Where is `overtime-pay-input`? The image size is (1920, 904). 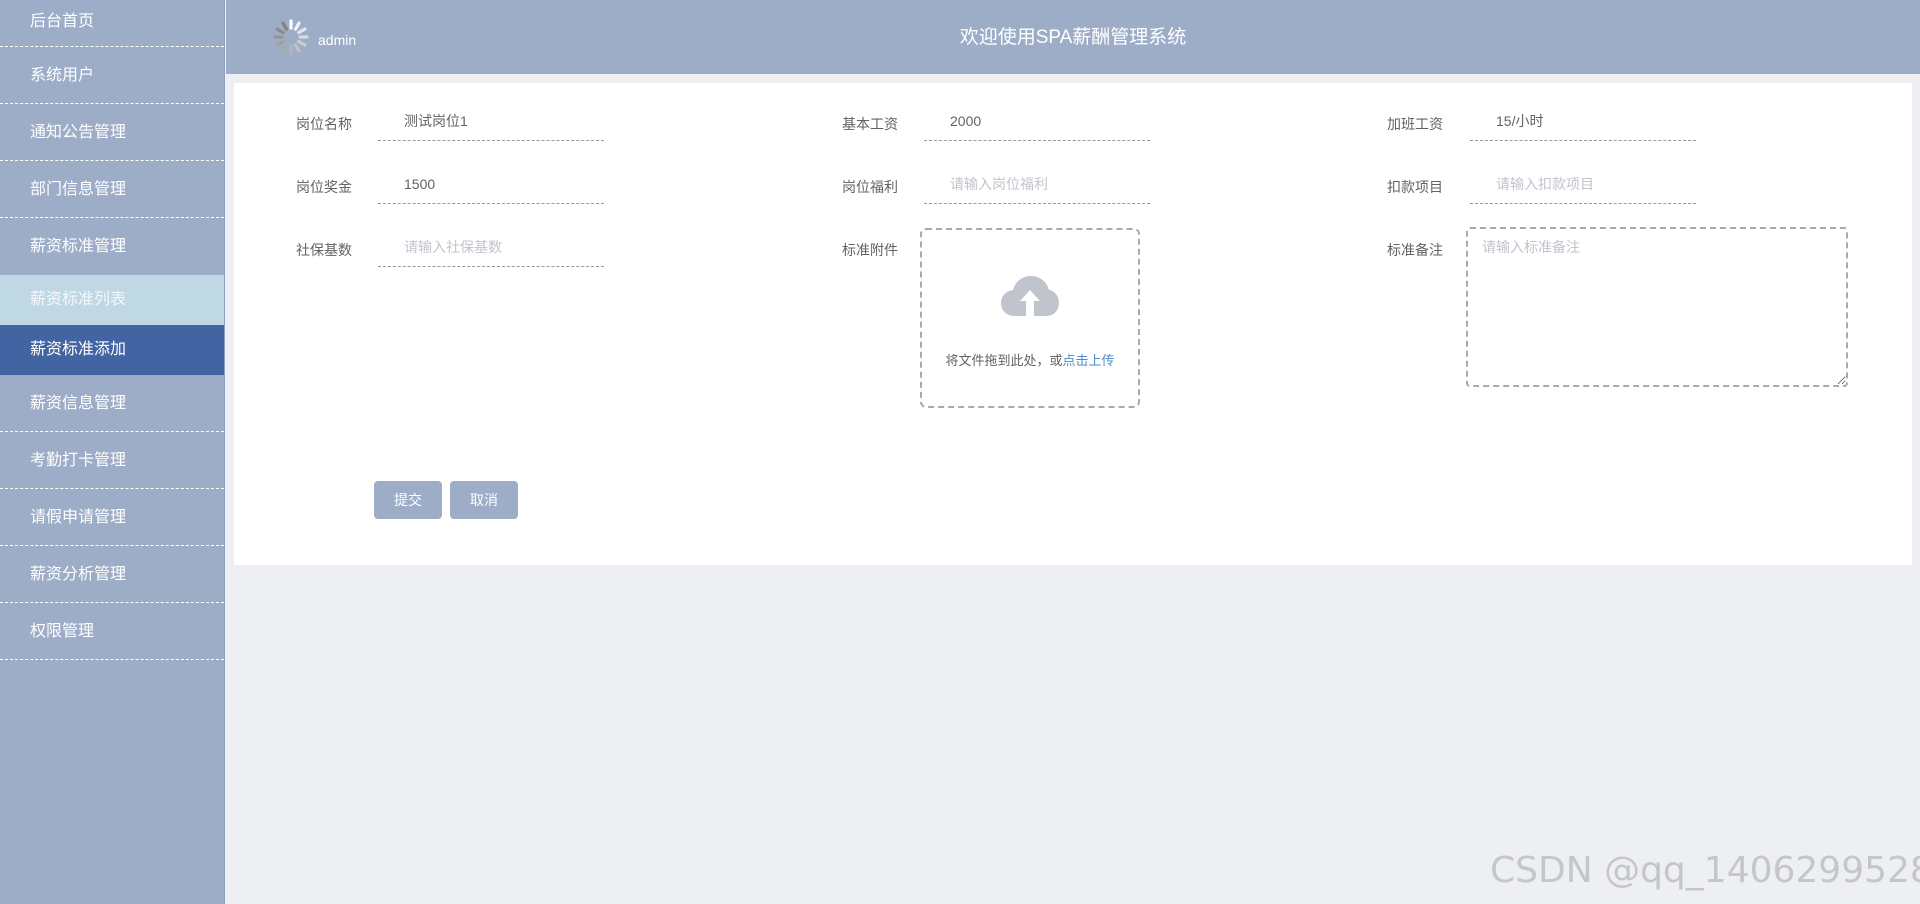 overtime-pay-input is located at coordinates (1583, 121).